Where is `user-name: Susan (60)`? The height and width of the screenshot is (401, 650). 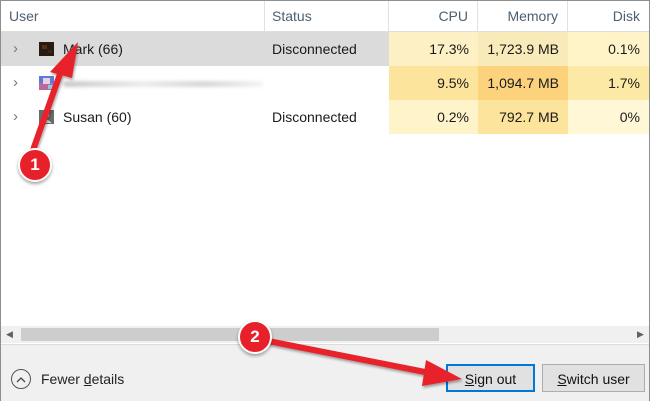 user-name: Susan (60) is located at coordinates (97, 117).